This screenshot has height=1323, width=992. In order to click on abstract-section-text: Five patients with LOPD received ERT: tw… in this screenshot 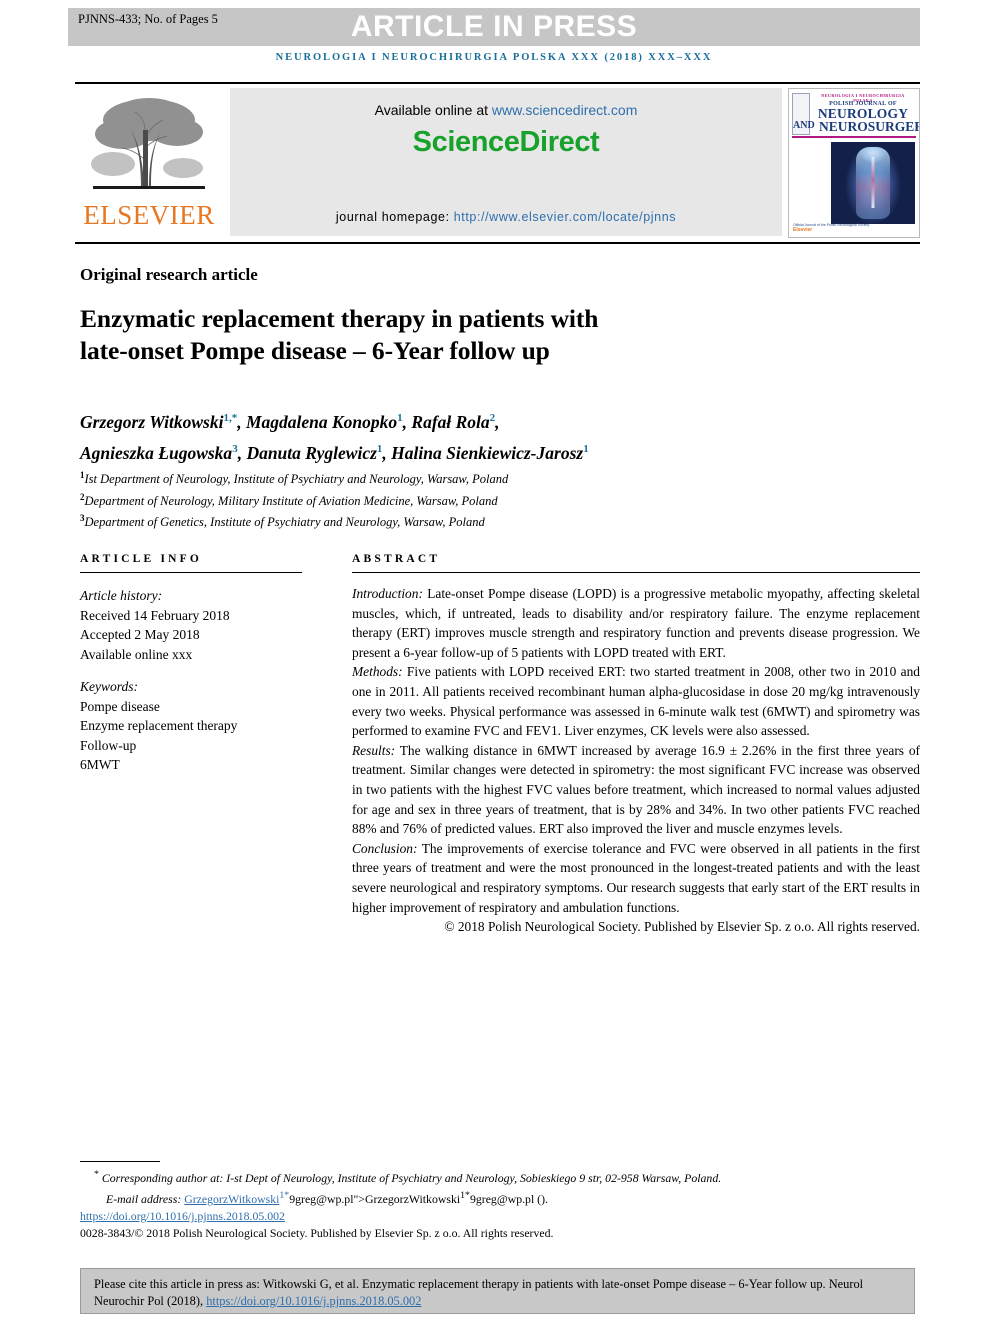, I will do `click(636, 701)`.